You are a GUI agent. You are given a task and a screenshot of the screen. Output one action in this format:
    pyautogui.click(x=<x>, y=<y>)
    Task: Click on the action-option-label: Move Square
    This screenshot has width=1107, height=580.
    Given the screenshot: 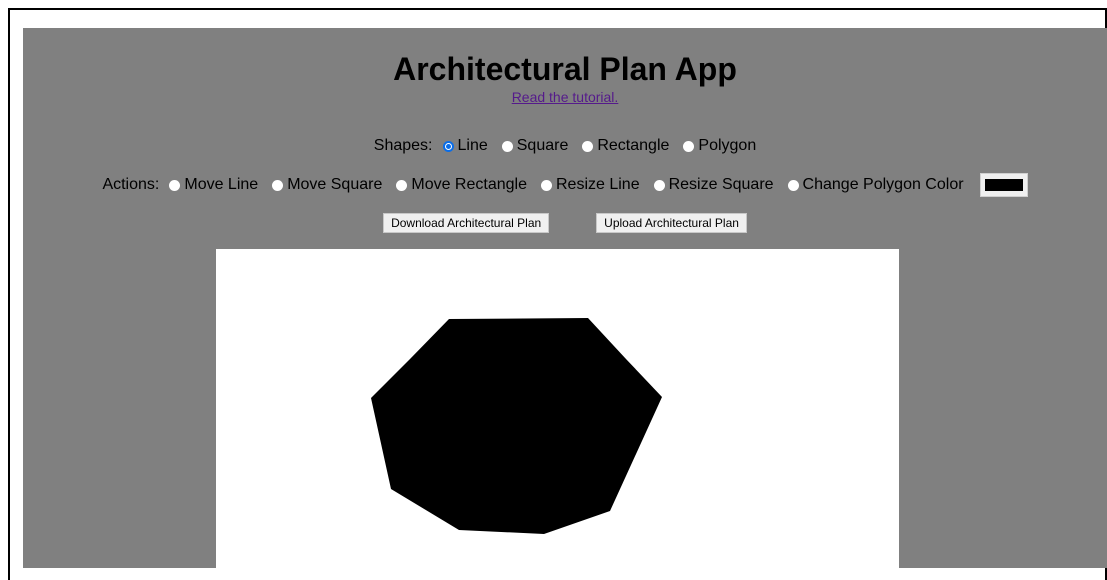 What is the action you would take?
    pyautogui.click(x=335, y=184)
    